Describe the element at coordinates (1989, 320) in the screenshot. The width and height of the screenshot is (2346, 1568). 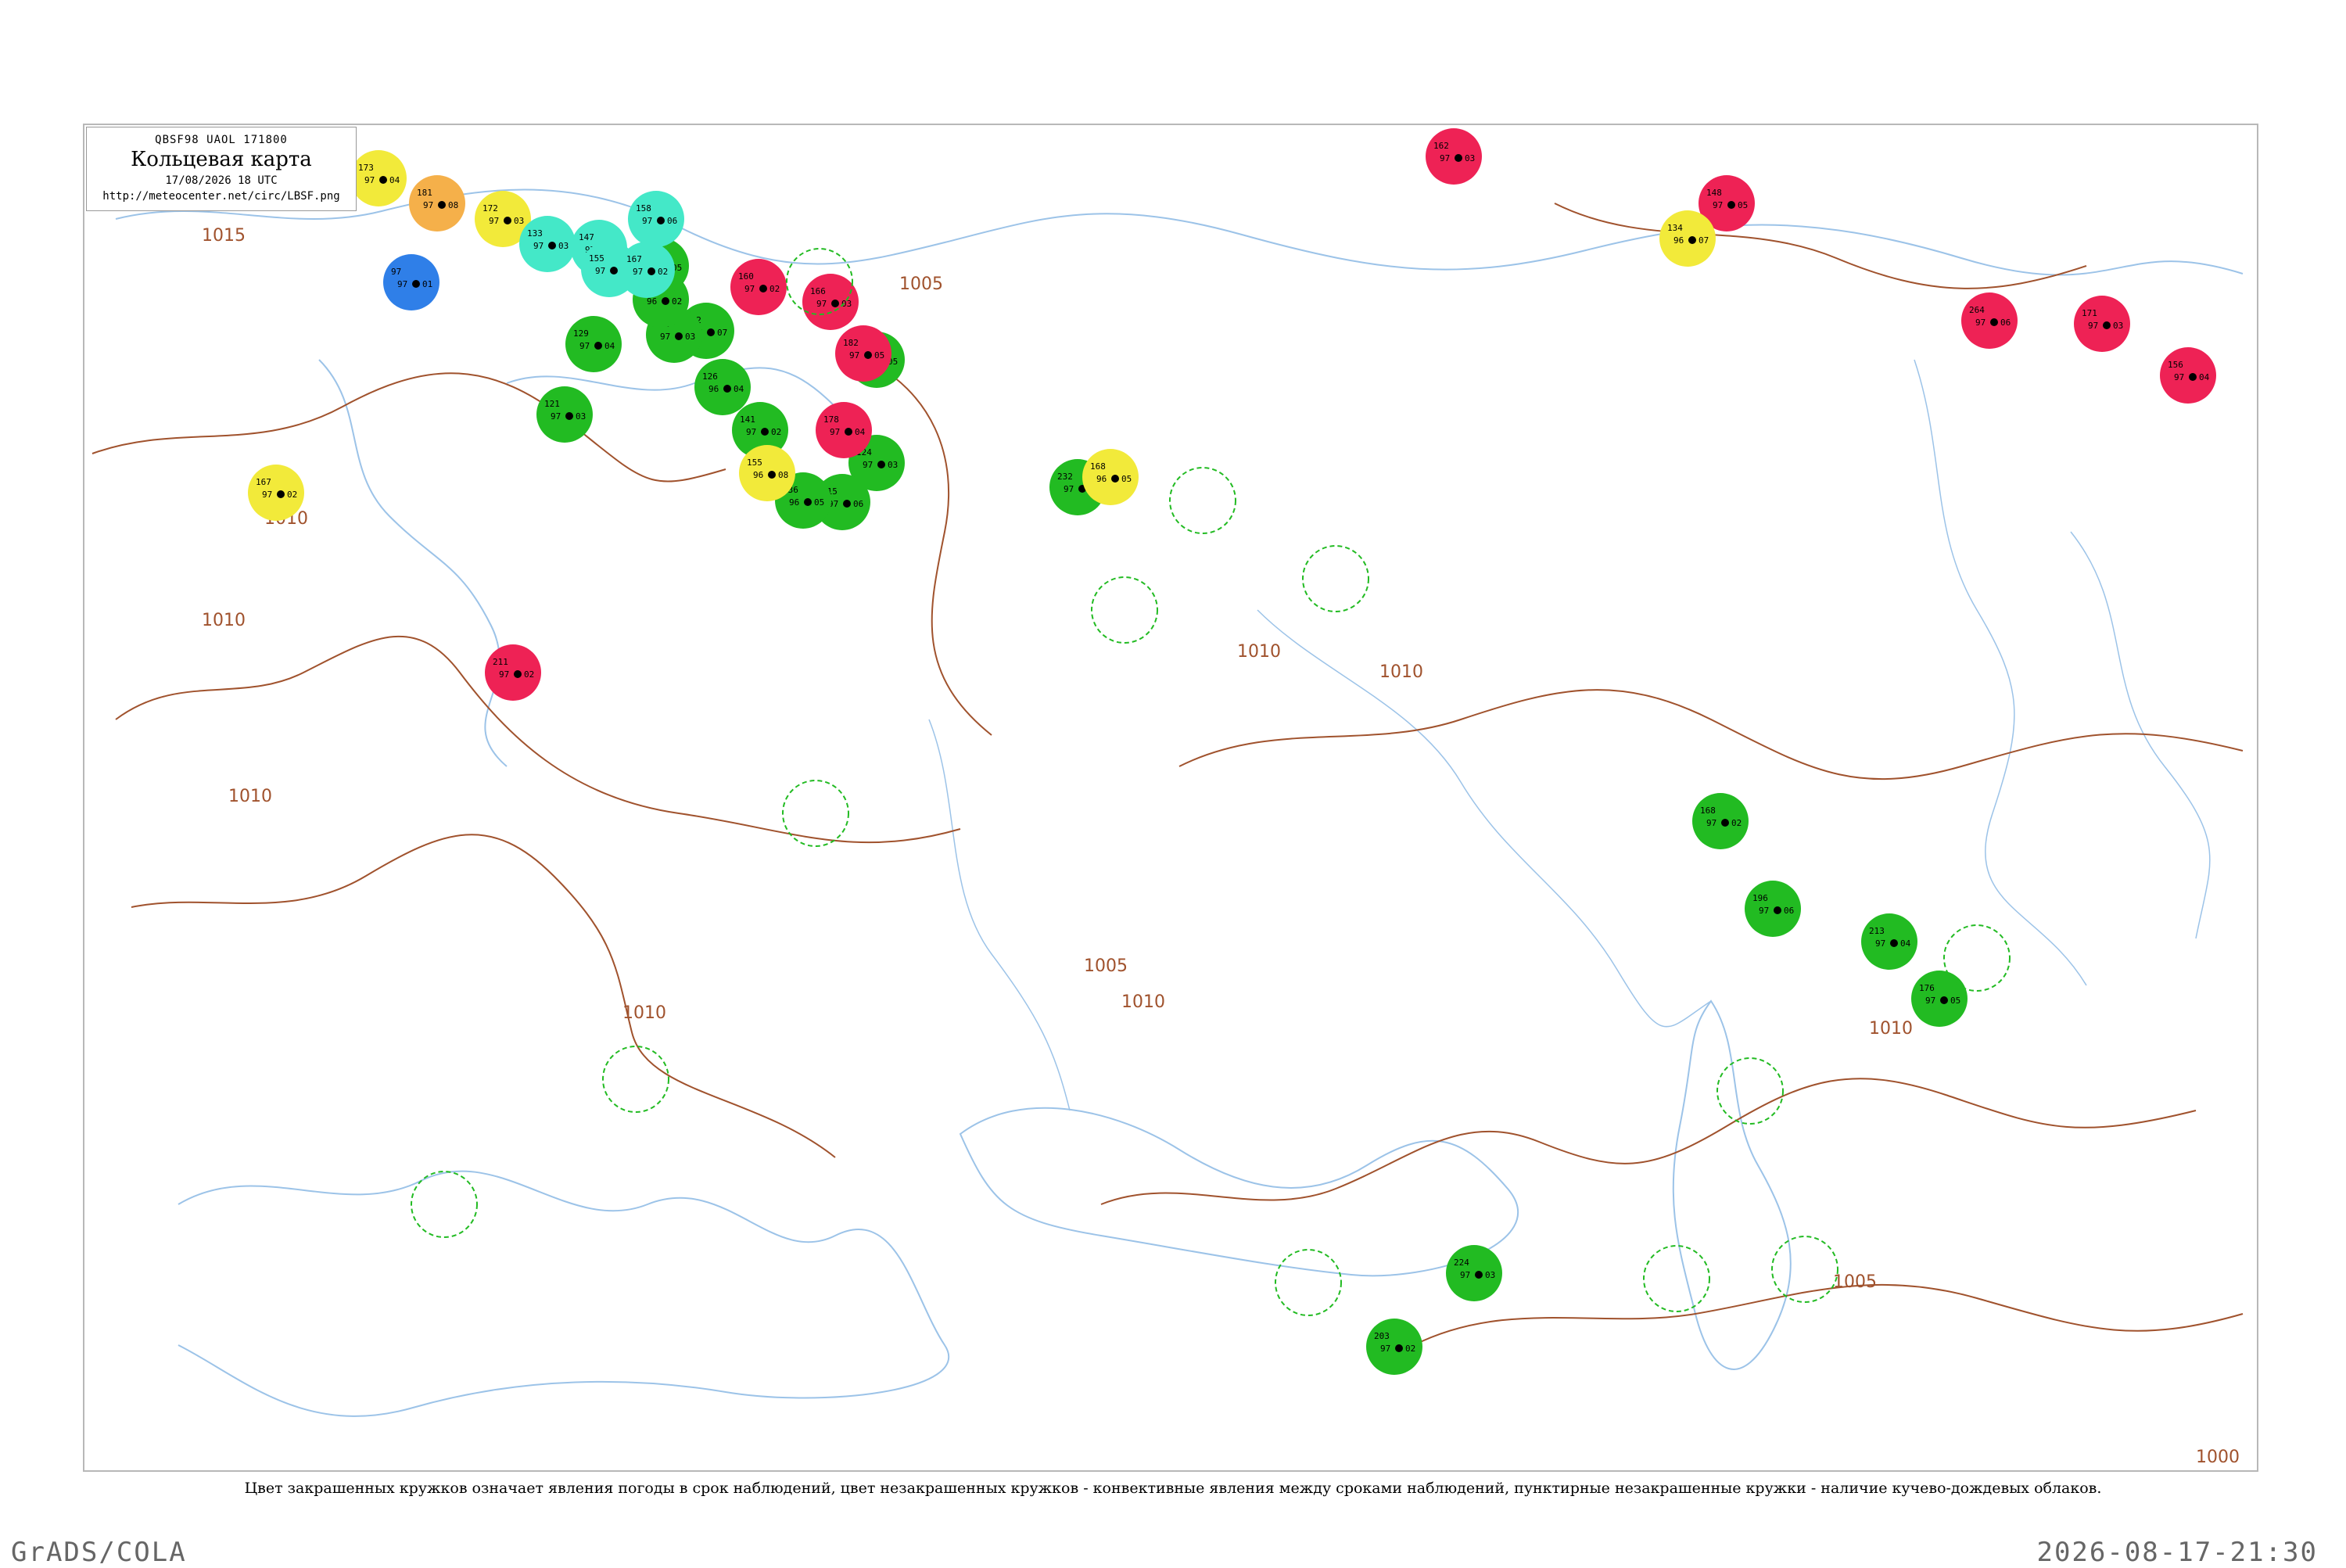
I see `station-marker: 264 97 06` at that location.